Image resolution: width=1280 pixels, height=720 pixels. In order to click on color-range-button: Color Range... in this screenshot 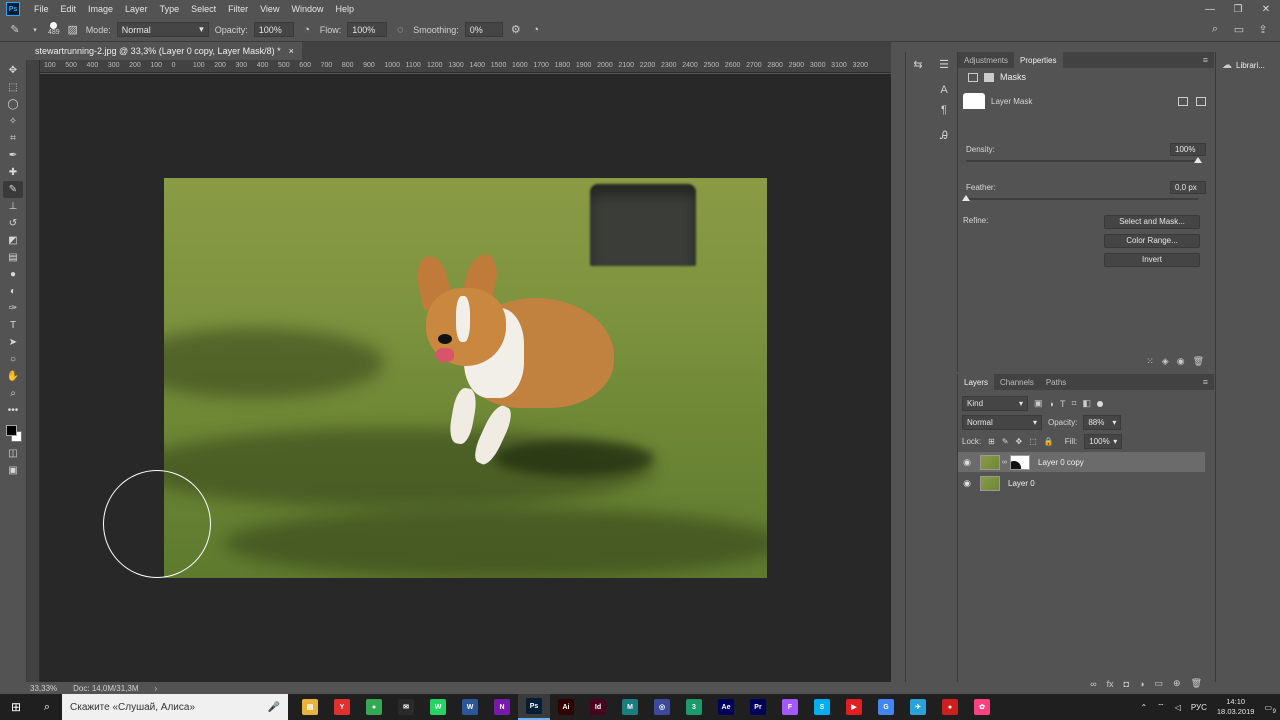, I will do `click(1152, 241)`.